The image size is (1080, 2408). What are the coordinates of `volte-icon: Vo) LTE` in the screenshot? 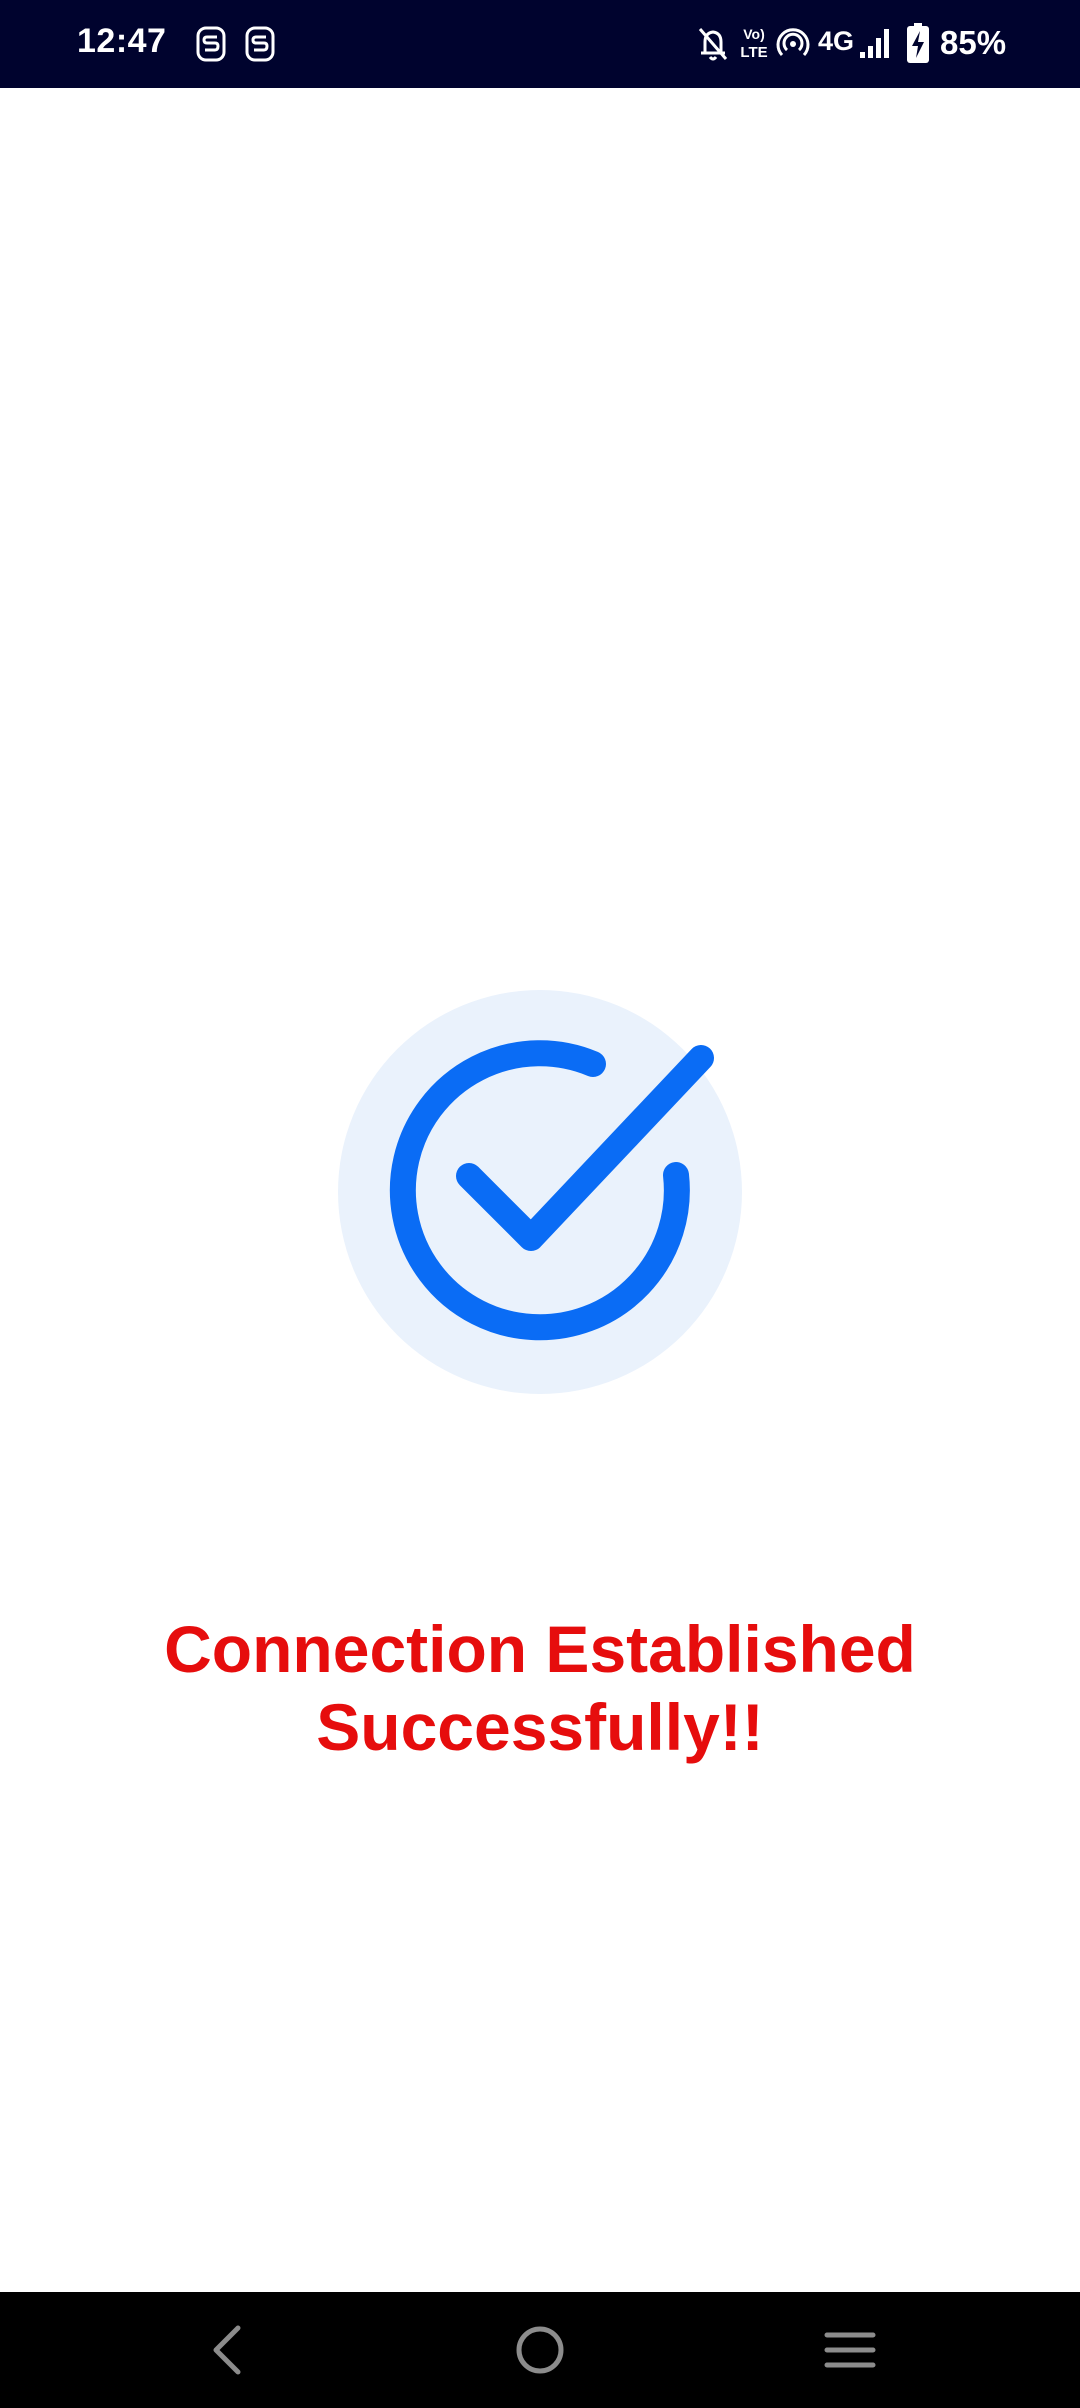 It's located at (753, 43).